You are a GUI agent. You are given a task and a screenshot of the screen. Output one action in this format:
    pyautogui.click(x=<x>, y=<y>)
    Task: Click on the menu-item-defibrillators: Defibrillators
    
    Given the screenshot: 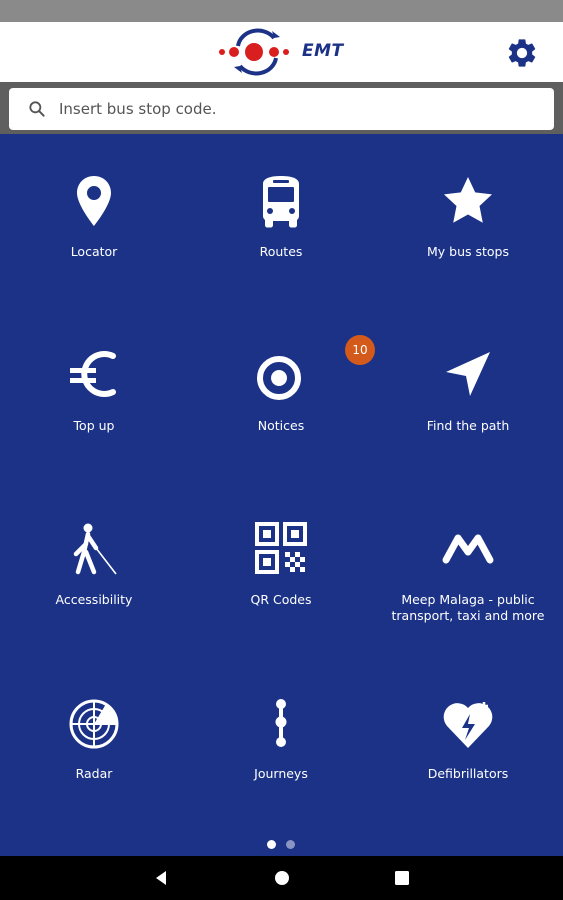 What is the action you would take?
    pyautogui.click(x=468, y=743)
    